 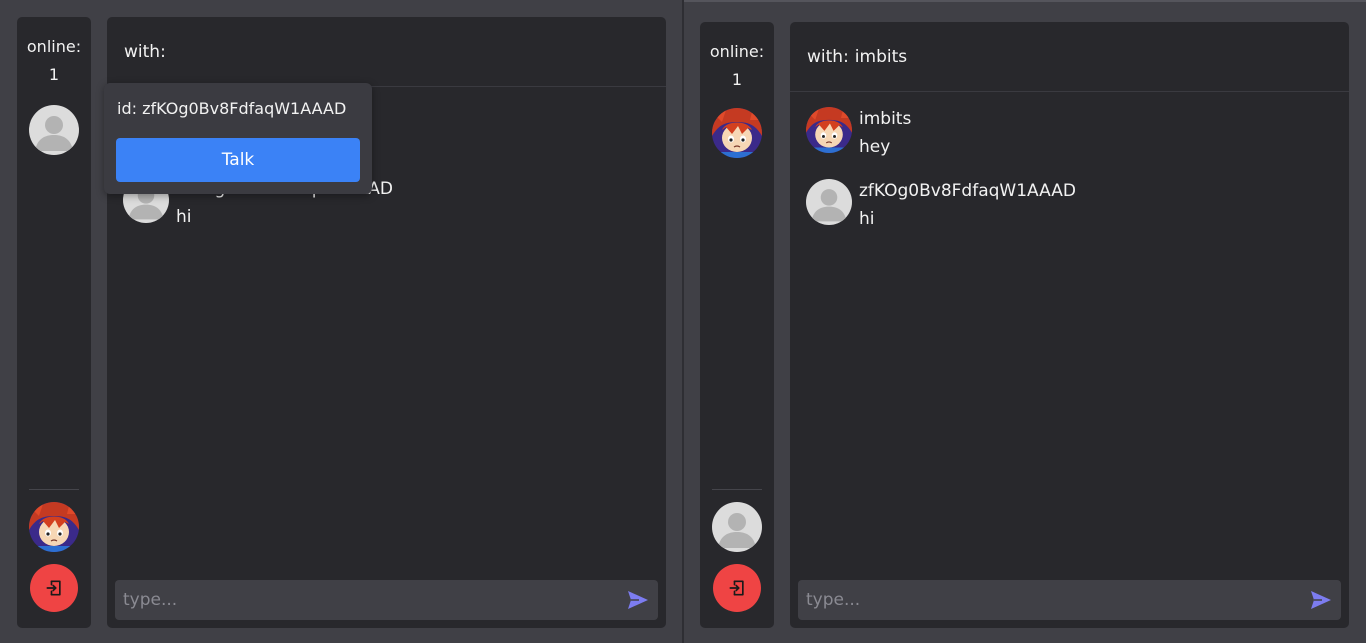 What do you see at coordinates (875, 147) in the screenshot?
I see `message-text: hey` at bounding box center [875, 147].